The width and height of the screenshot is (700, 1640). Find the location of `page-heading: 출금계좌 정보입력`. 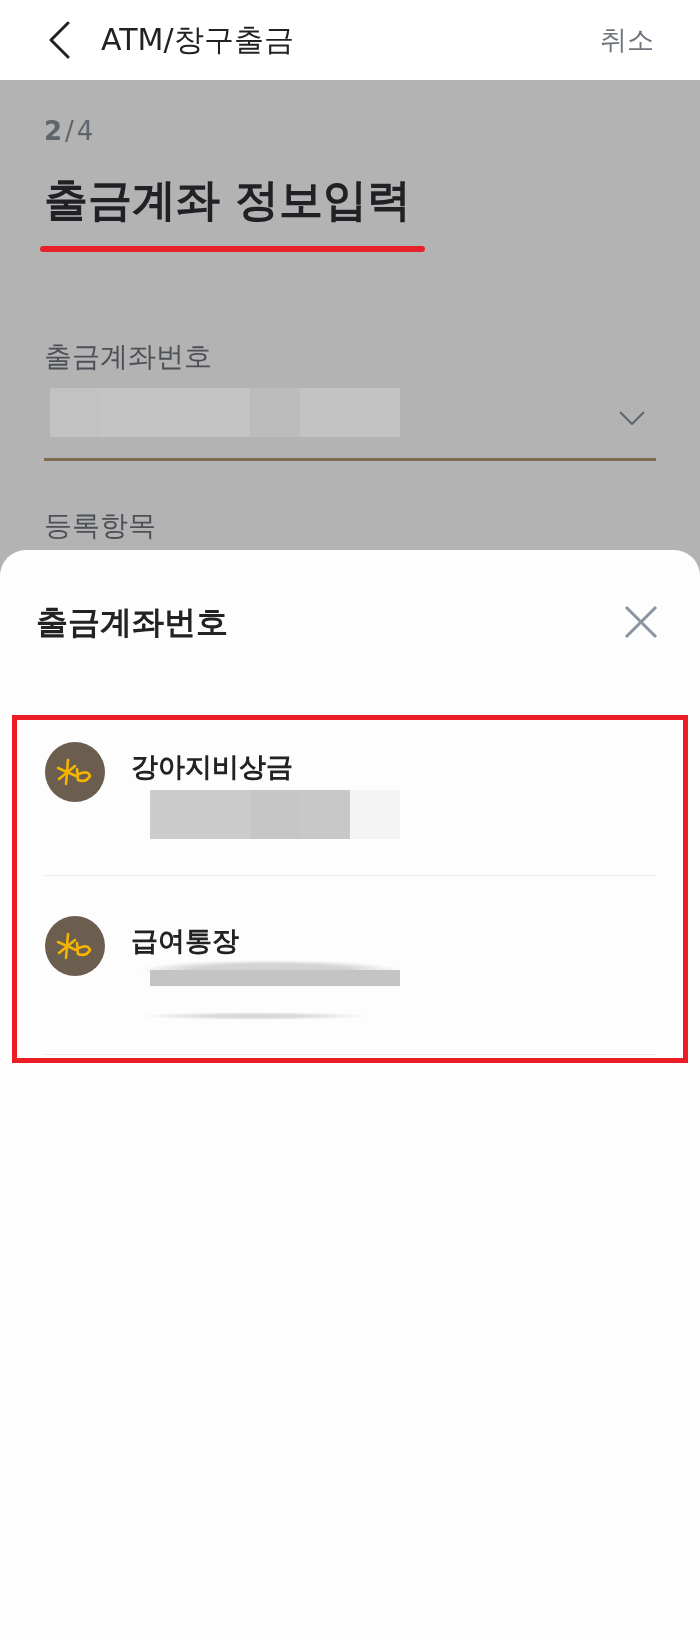

page-heading: 출금계좌 정보입력 is located at coordinates (228, 200).